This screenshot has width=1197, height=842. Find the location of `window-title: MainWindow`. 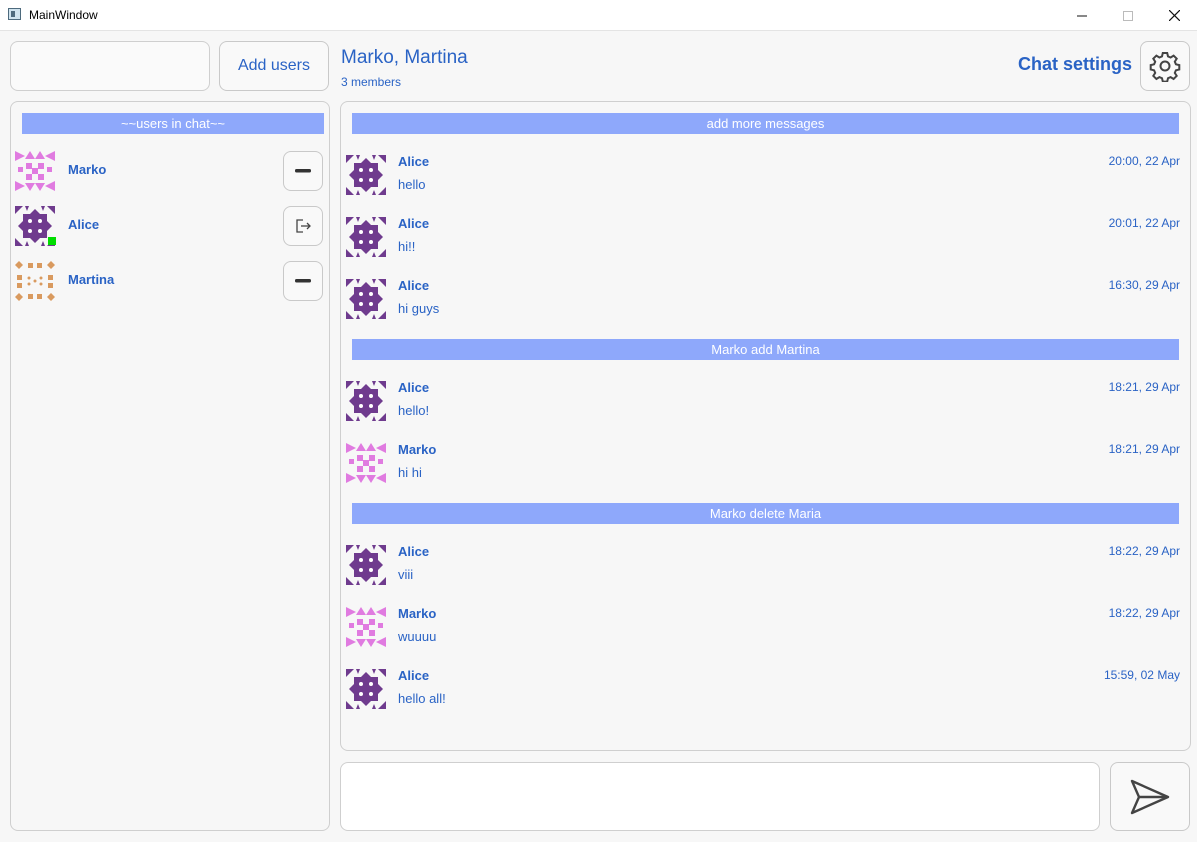

window-title: MainWindow is located at coordinates (63, 15).